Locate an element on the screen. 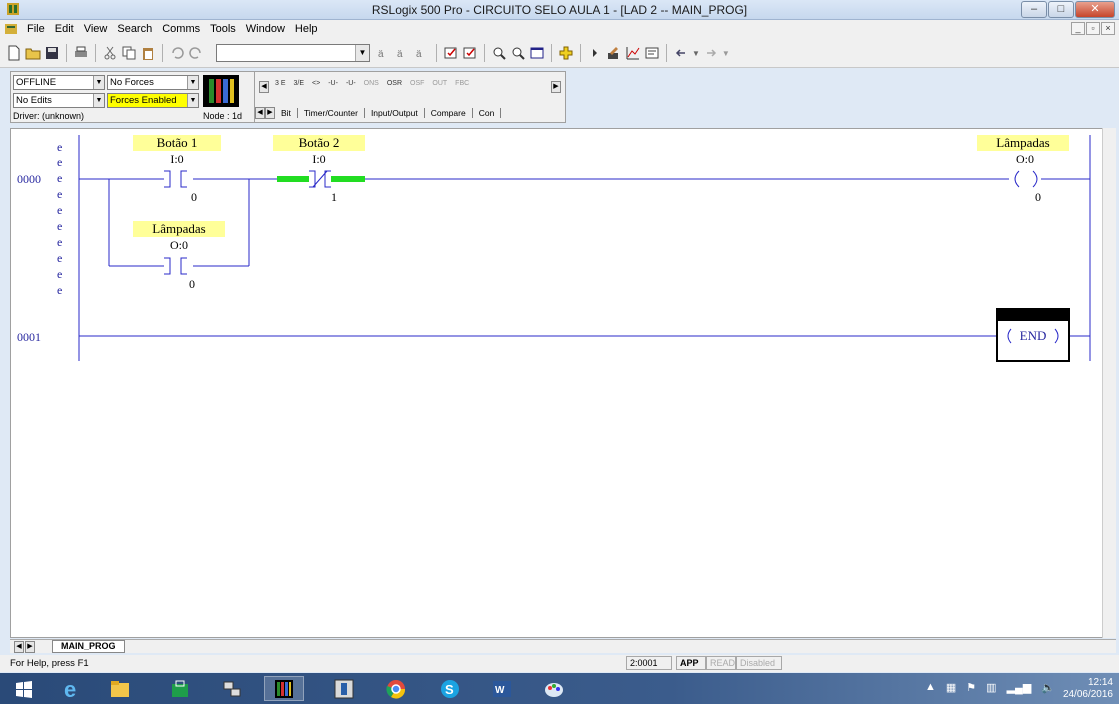  cut-icon is located at coordinates (110, 53).